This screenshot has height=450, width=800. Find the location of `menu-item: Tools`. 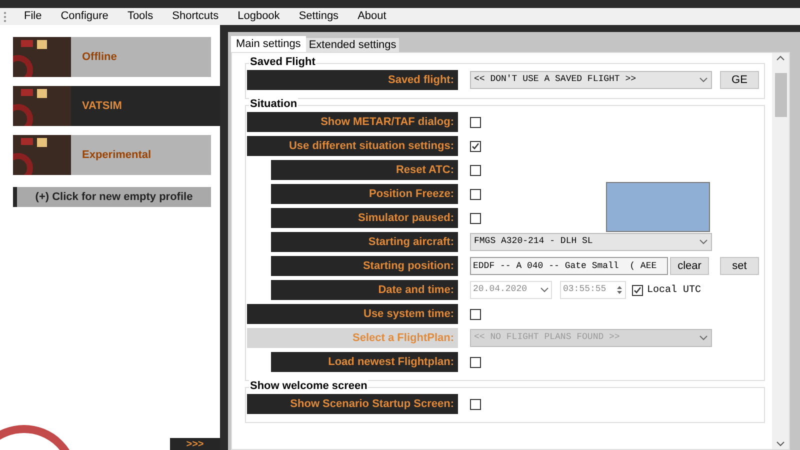

menu-item: Tools is located at coordinates (140, 16).